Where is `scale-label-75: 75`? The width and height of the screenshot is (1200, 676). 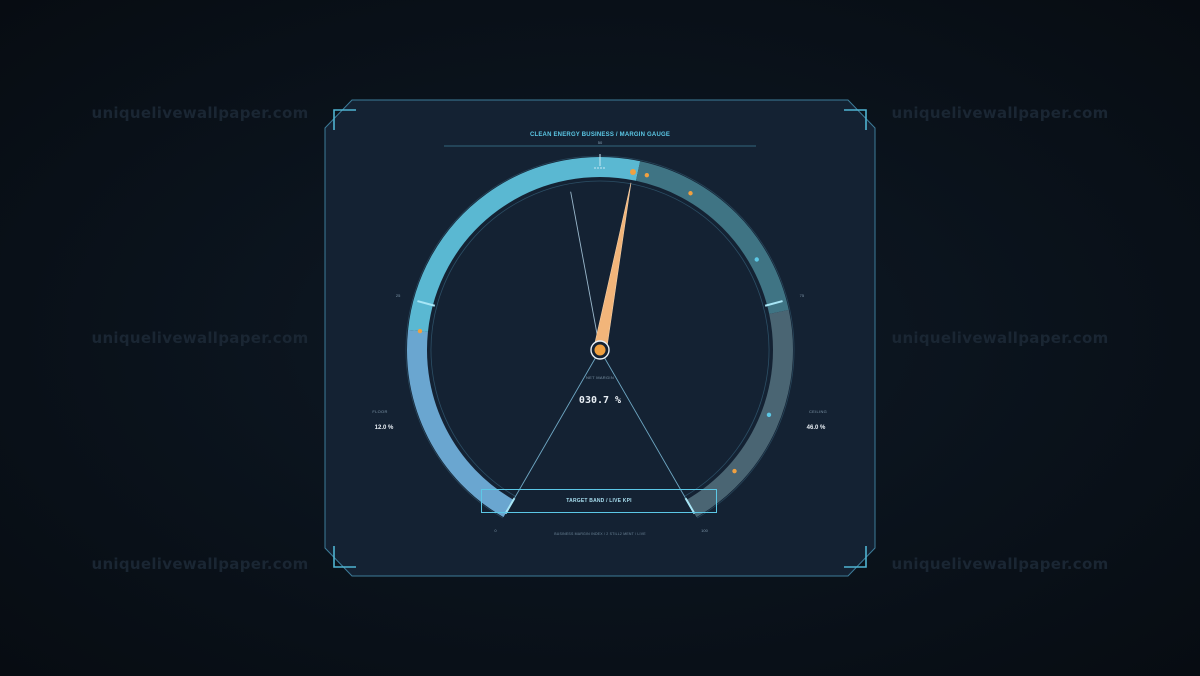 scale-label-75: 75 is located at coordinates (802, 295).